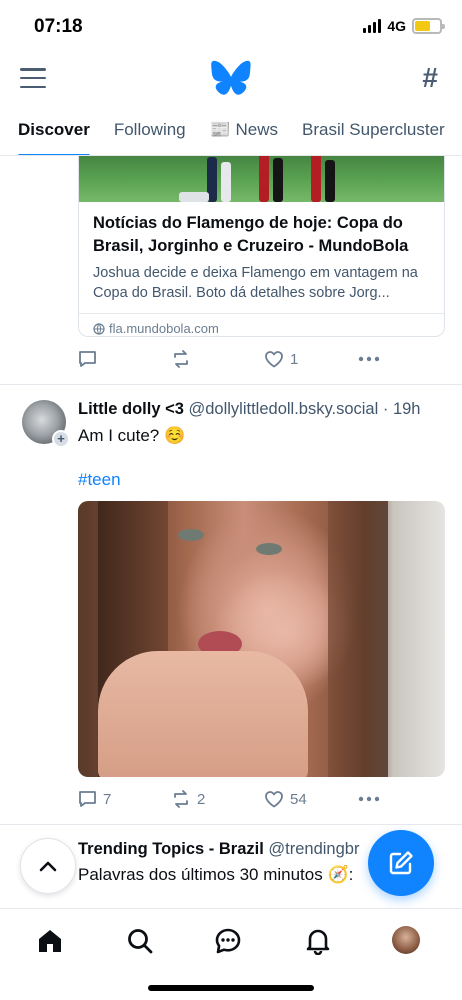  I want to click on follow-plus-icon: +, so click(61, 439).